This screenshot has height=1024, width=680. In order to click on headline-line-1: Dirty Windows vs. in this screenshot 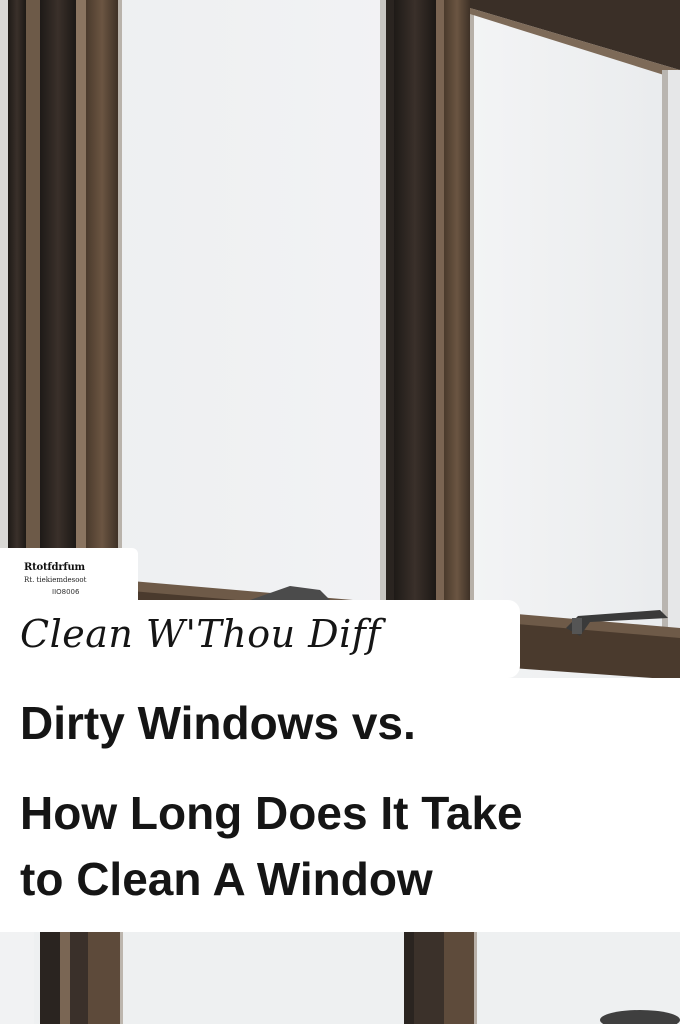, I will do `click(218, 723)`.